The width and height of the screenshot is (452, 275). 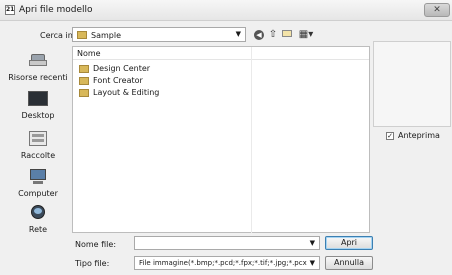 I want to click on file-name-input: ▼, so click(x=227, y=243).